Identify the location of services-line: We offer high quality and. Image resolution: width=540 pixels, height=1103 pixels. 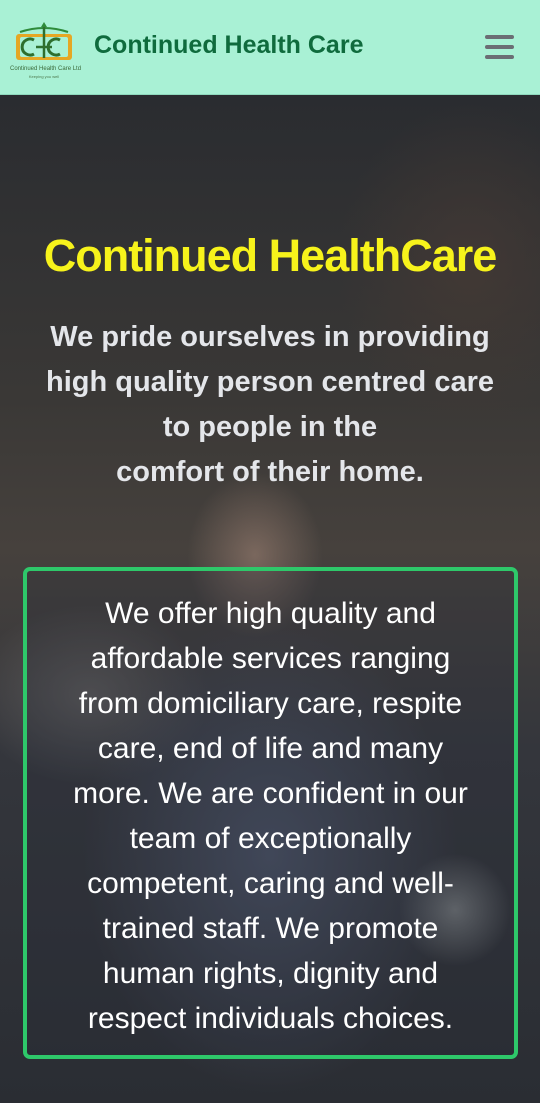
(270, 613).